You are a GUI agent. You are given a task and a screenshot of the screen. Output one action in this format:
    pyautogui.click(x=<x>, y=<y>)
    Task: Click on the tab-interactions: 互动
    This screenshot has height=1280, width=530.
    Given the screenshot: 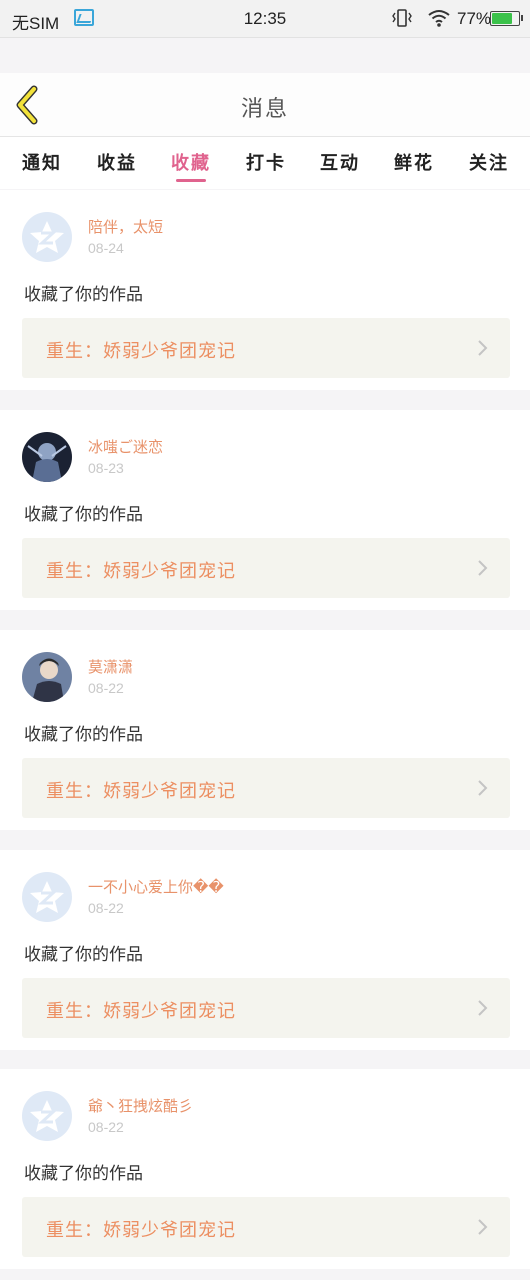 What is the action you would take?
    pyautogui.click(x=340, y=162)
    